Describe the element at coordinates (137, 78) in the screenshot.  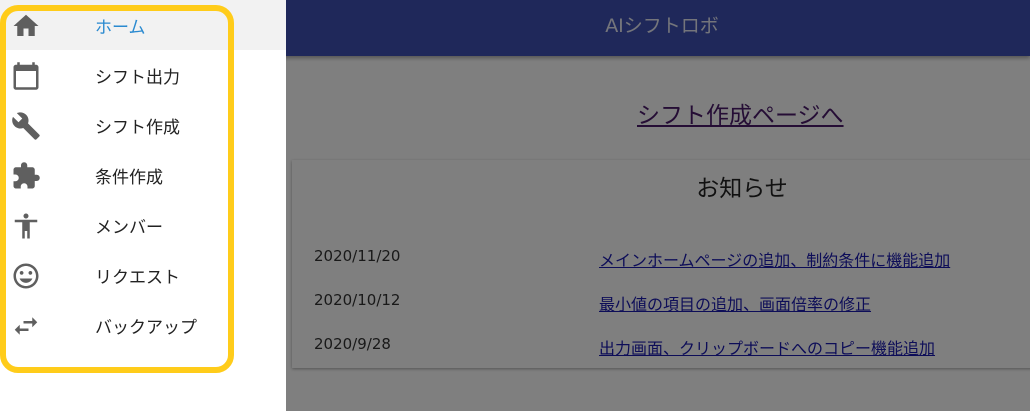
I see `nav-item-label: シフト出力` at that location.